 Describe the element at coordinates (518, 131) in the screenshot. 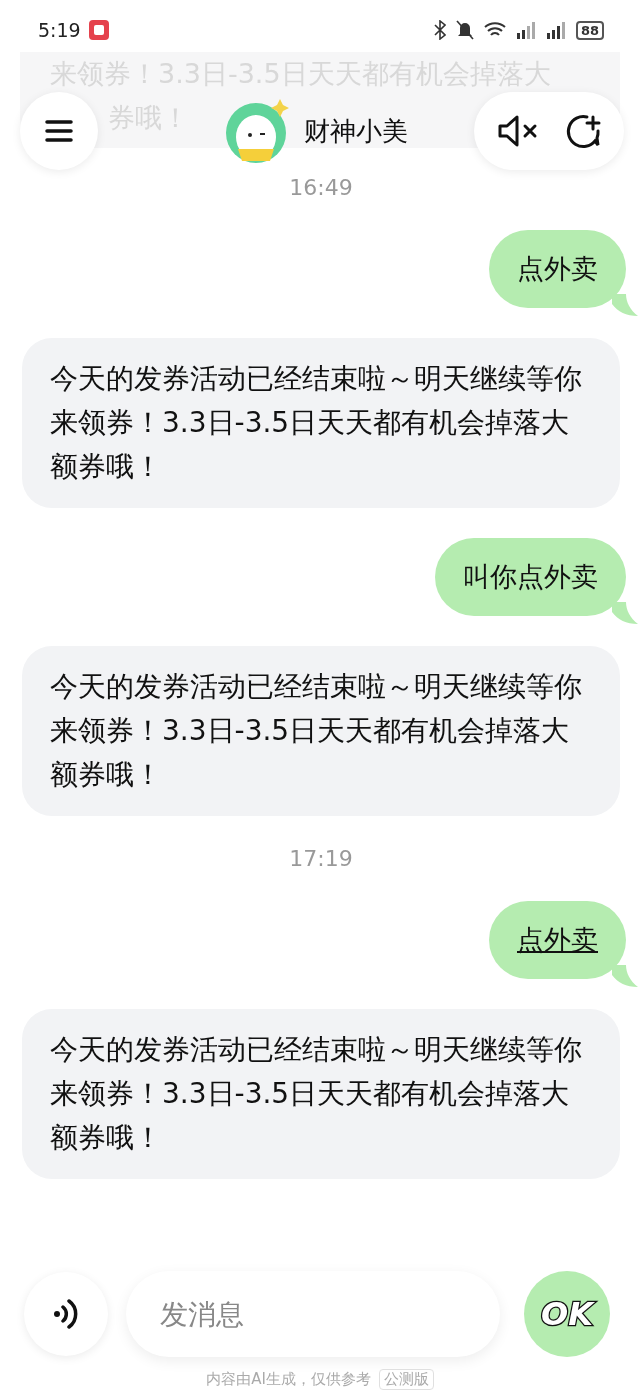

I see `speaker-muted-icon` at that location.